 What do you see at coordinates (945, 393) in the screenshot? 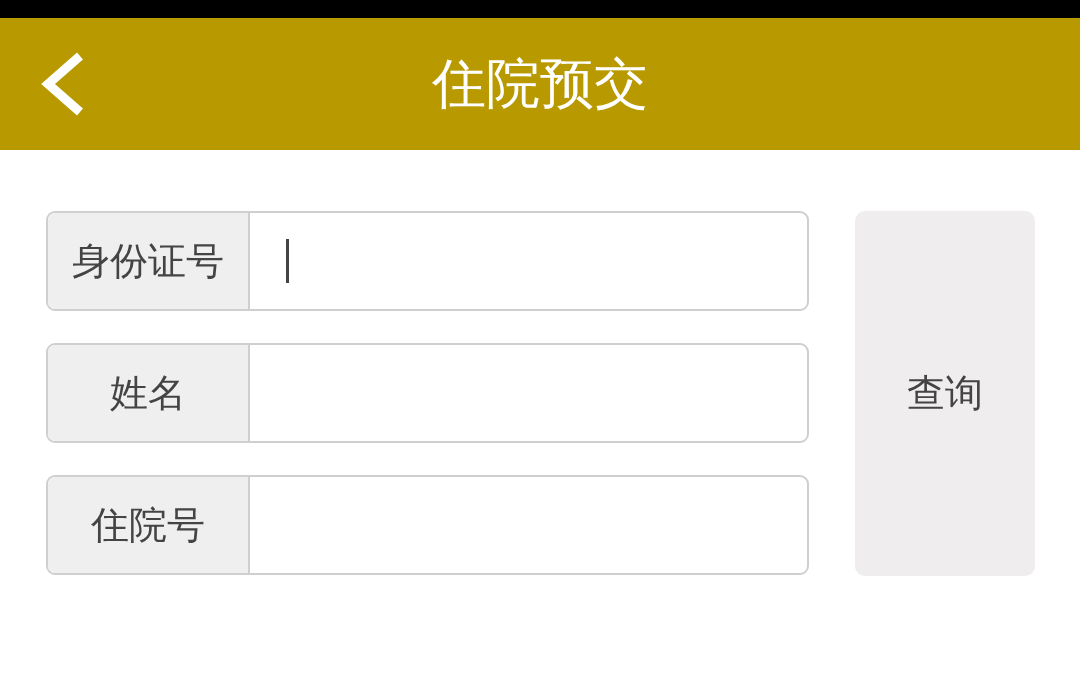
I see `query-button: 查询` at bounding box center [945, 393].